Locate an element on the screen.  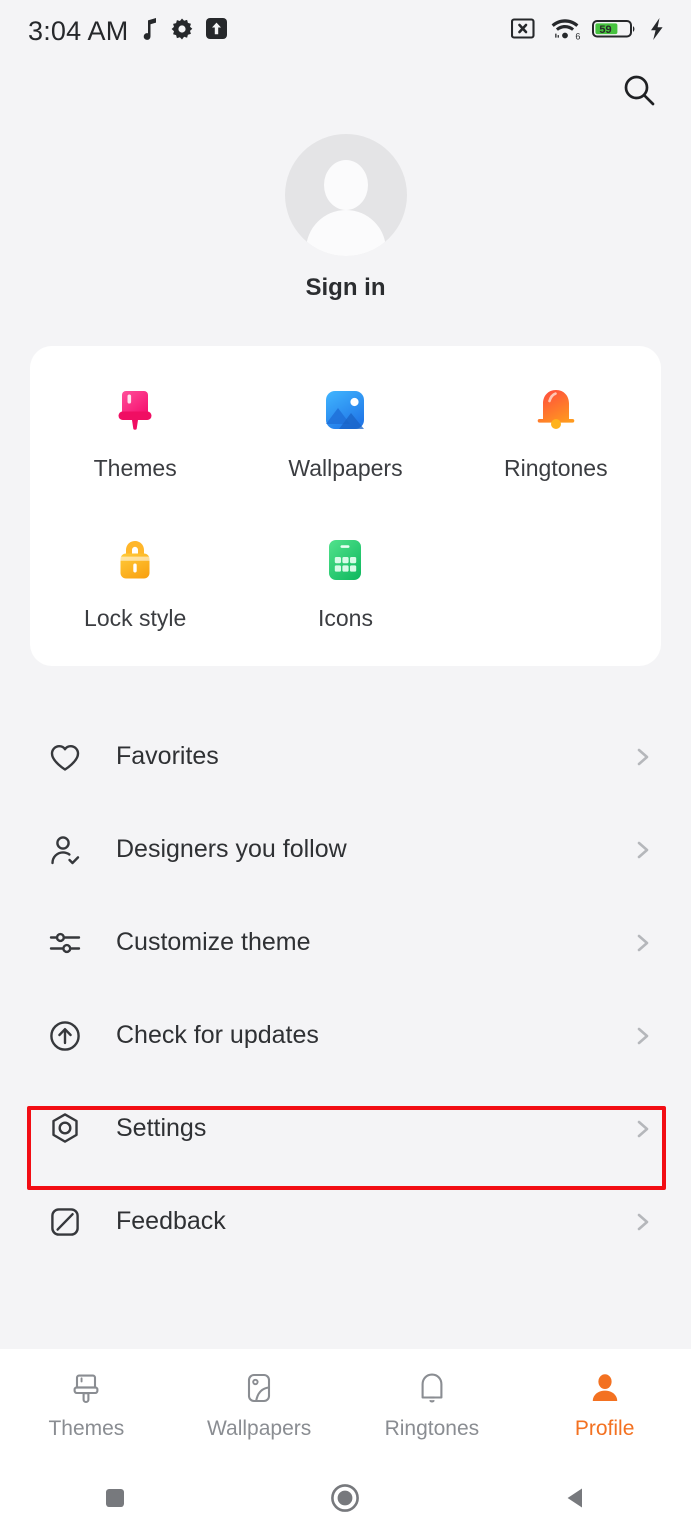
menu-row-label: Designers you follow is located at coordinates (231, 849).